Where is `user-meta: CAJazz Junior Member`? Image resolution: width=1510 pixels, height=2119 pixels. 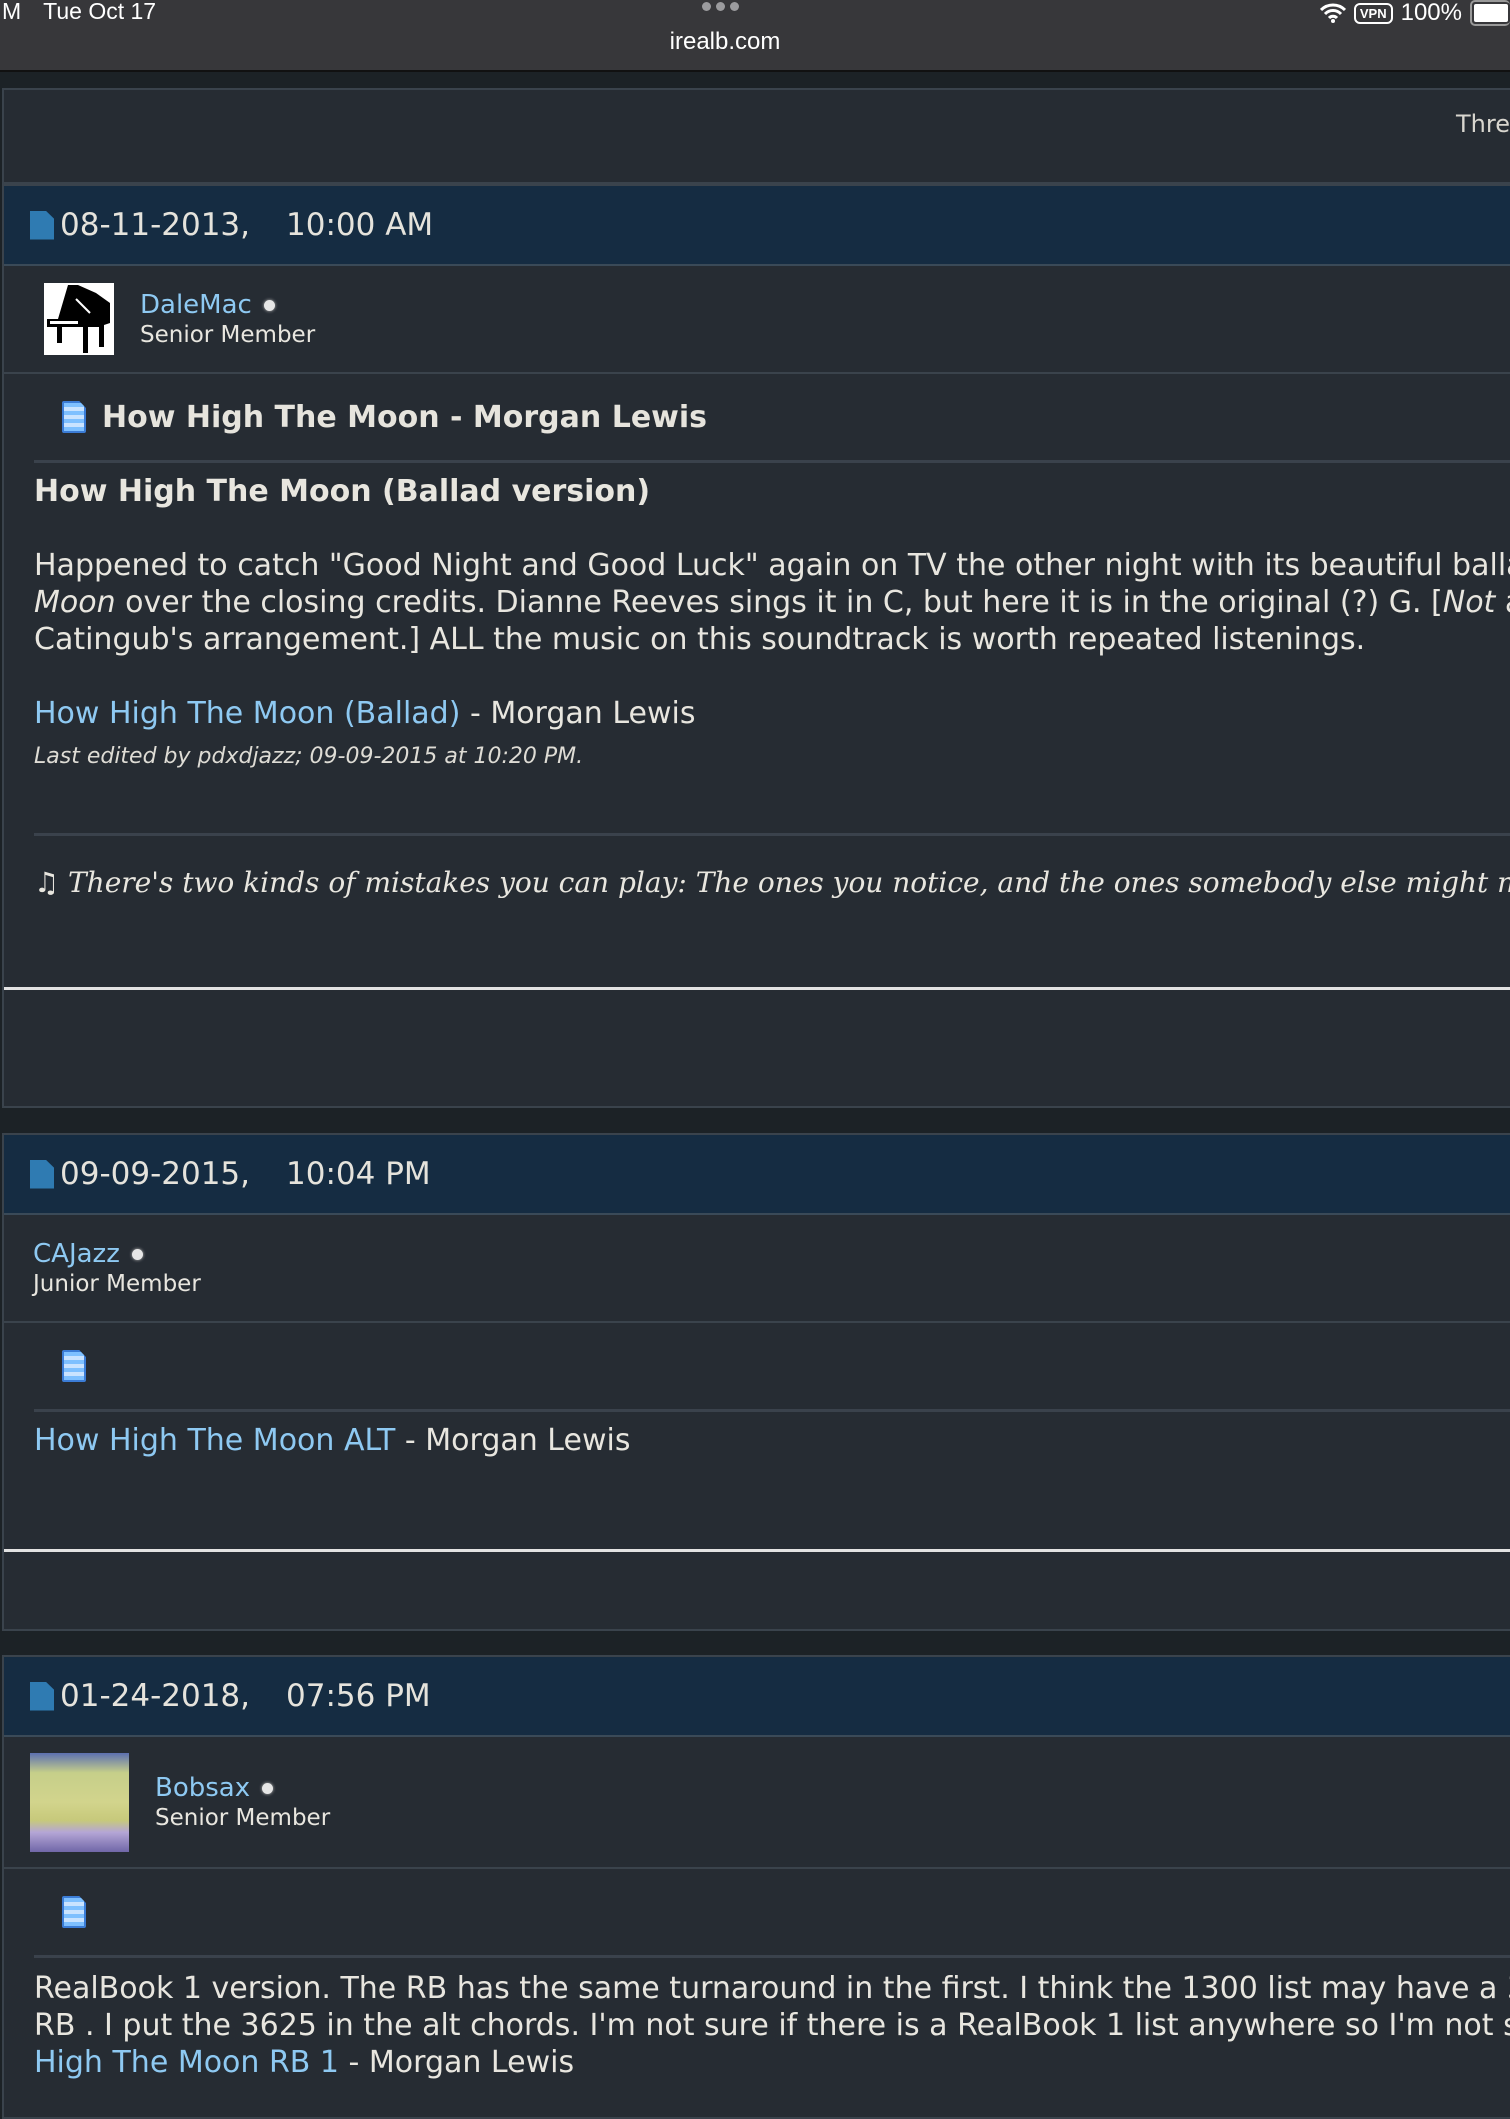 user-meta: CAJazz Junior Member is located at coordinates (117, 1268).